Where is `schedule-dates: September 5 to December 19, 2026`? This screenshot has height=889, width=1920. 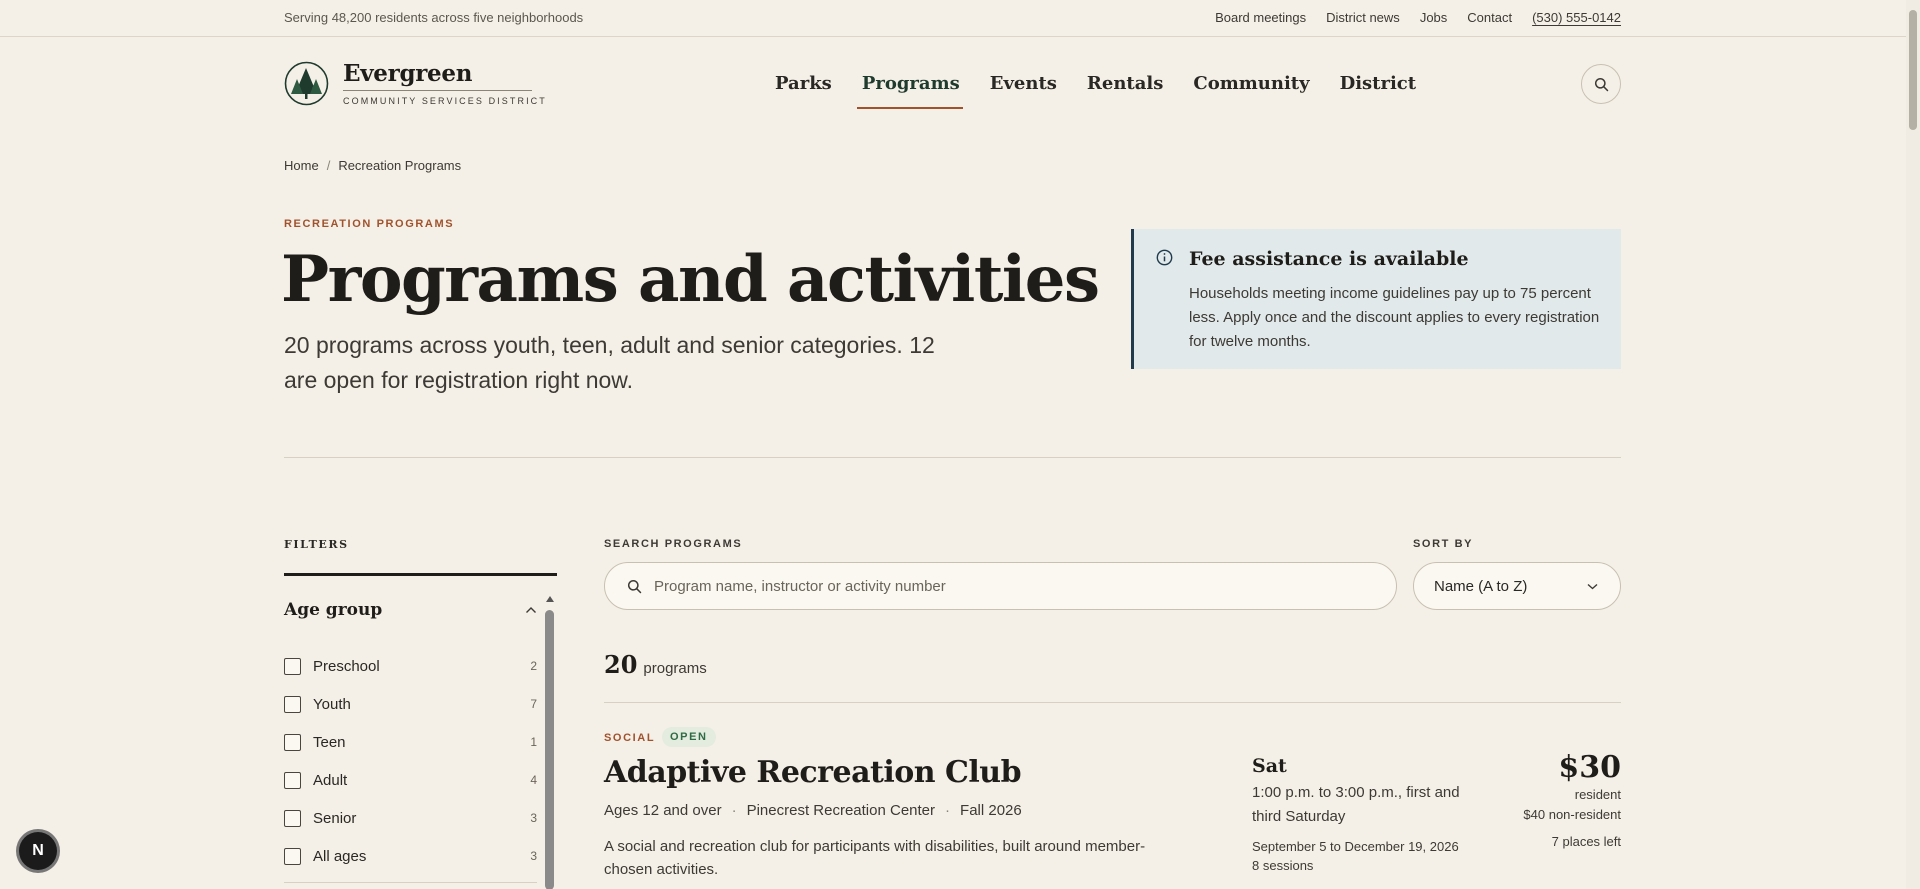 schedule-dates: September 5 to December 19, 2026 is located at coordinates (1355, 846).